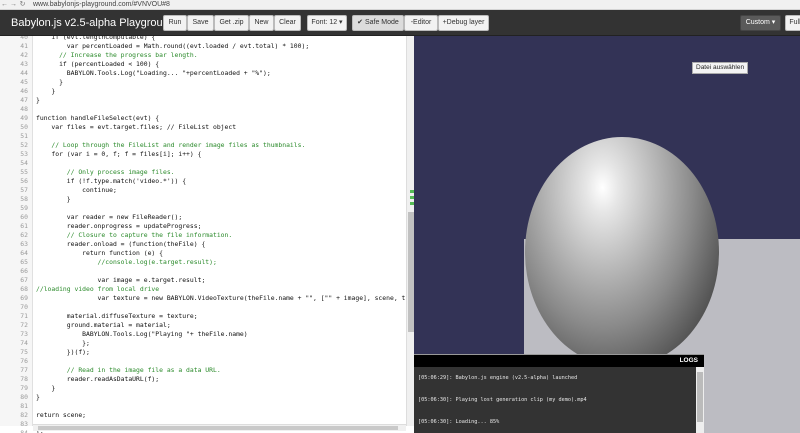 This screenshot has width=800, height=433. Describe the element at coordinates (93, 23) in the screenshot. I see `app-title: Babylon.js v2.5-alpha Playground` at that location.